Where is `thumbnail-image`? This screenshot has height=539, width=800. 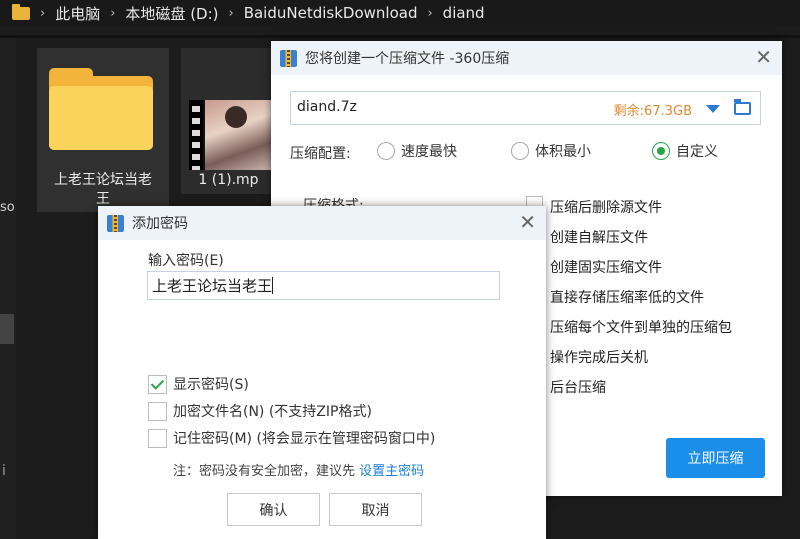 thumbnail-image is located at coordinates (239, 135).